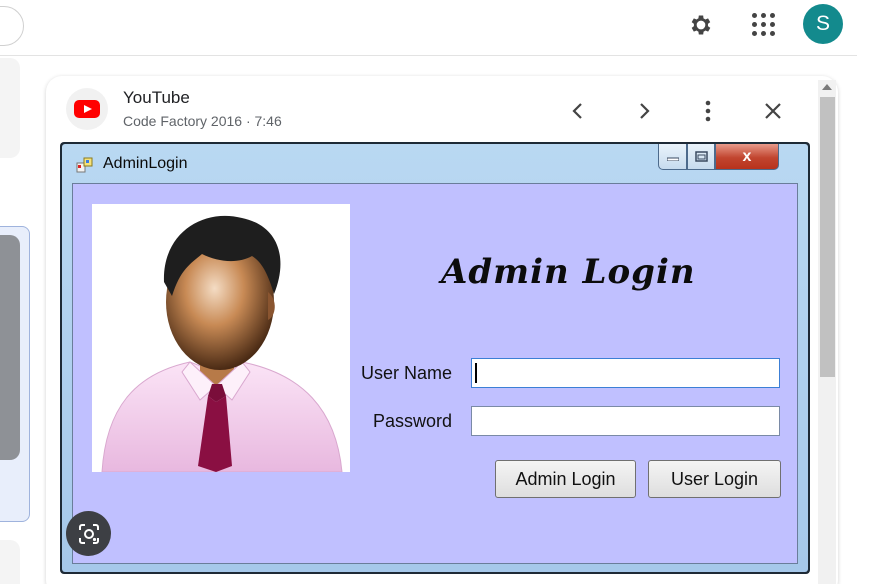  Describe the element at coordinates (714, 479) in the screenshot. I see `user-login-button: User Login` at that location.